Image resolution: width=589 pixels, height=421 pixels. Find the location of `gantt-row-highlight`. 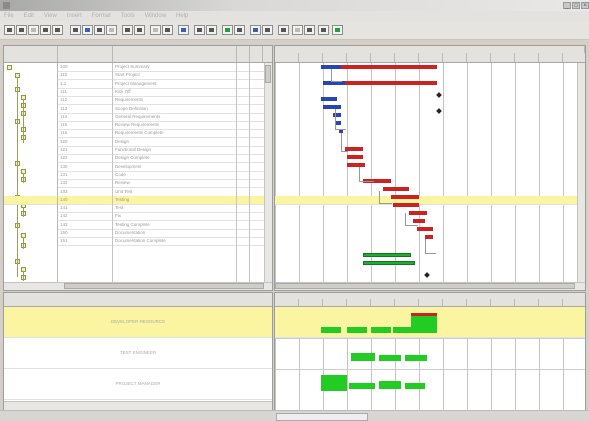

gantt-row-highlight is located at coordinates (426, 200).